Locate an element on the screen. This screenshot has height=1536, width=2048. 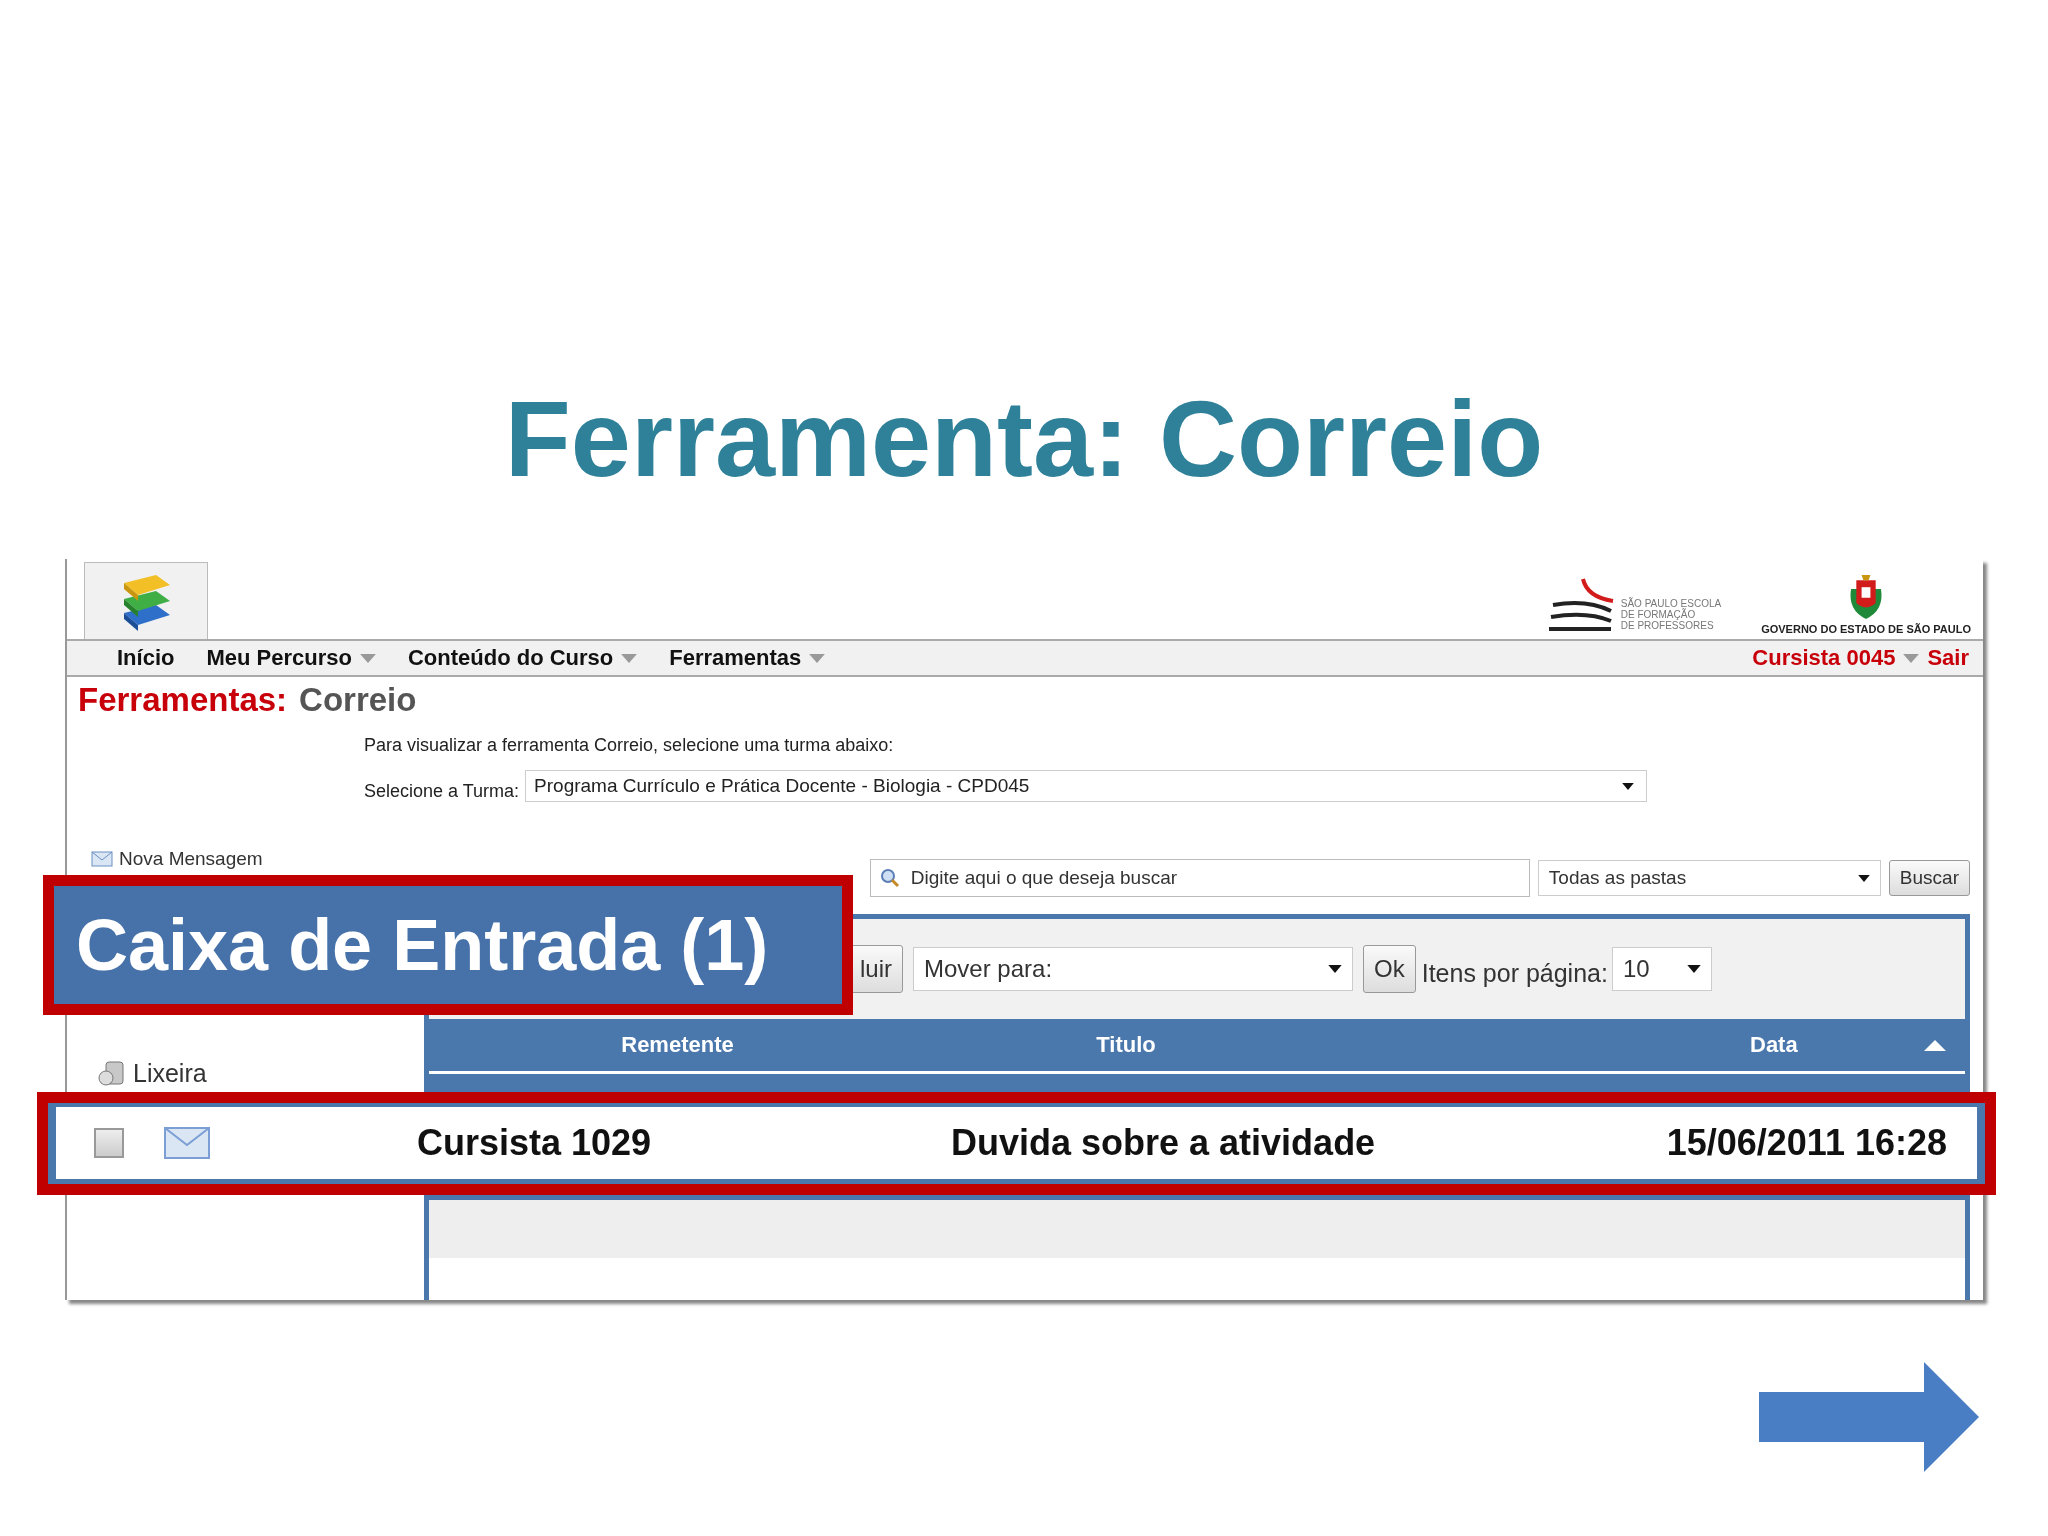
class-select: Programa Currículo e Prática Docente - Biologia - CPD045 is located at coordinates (1086, 786).